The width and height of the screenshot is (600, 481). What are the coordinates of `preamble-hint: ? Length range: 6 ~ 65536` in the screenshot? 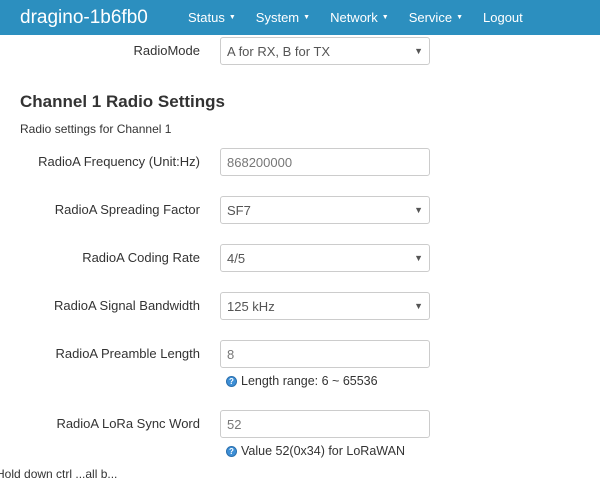 It's located at (302, 381).